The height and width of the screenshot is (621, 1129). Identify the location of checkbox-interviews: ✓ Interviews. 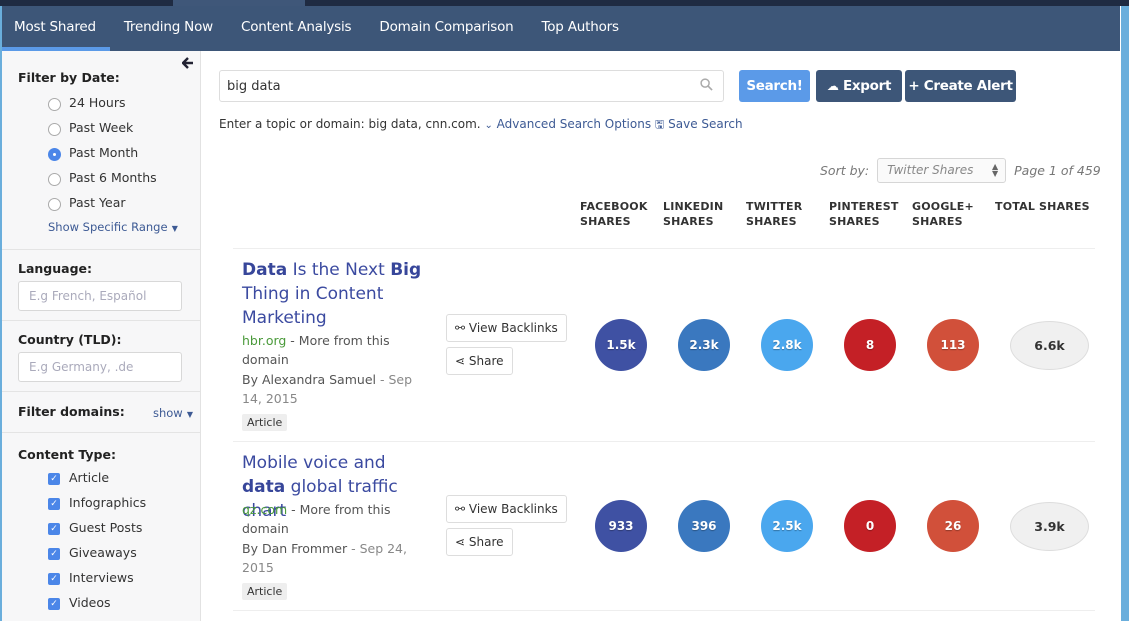
(101, 577).